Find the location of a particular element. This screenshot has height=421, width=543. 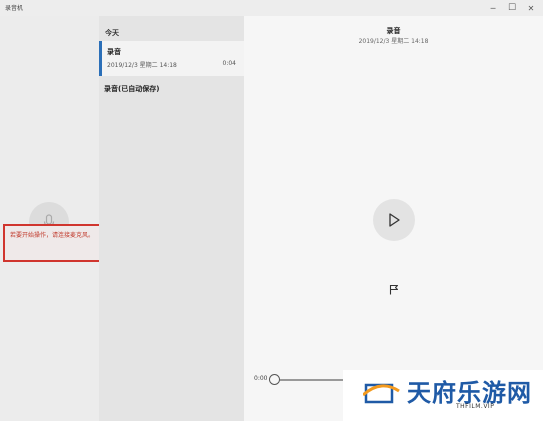

recording-title: 录音(已自动保存) is located at coordinates (132, 89).